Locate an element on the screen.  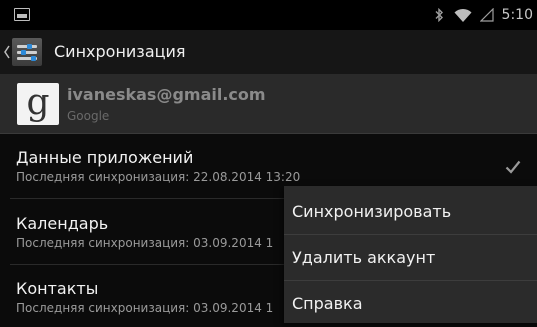
settings-sync-icon is located at coordinates (27, 52).